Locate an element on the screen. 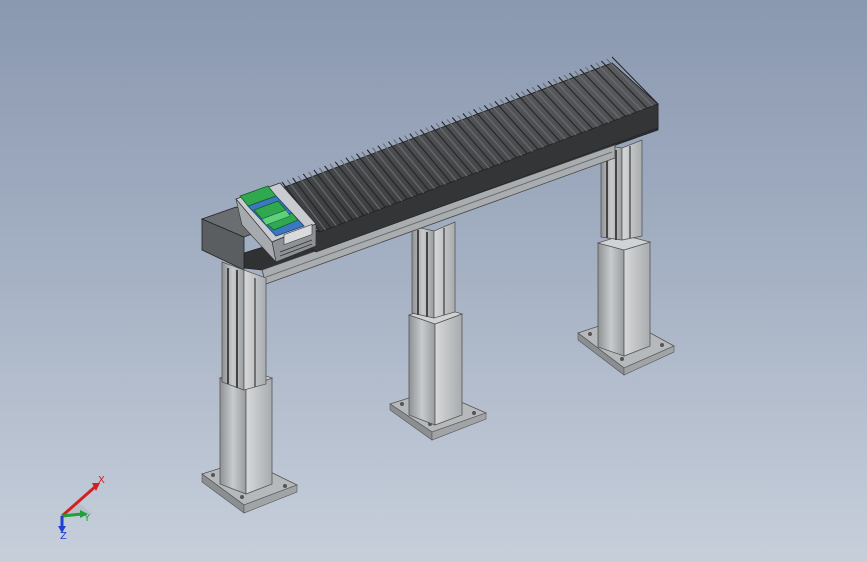 This screenshot has width=867, height=562. middle-column is located at coordinates (438, 331).